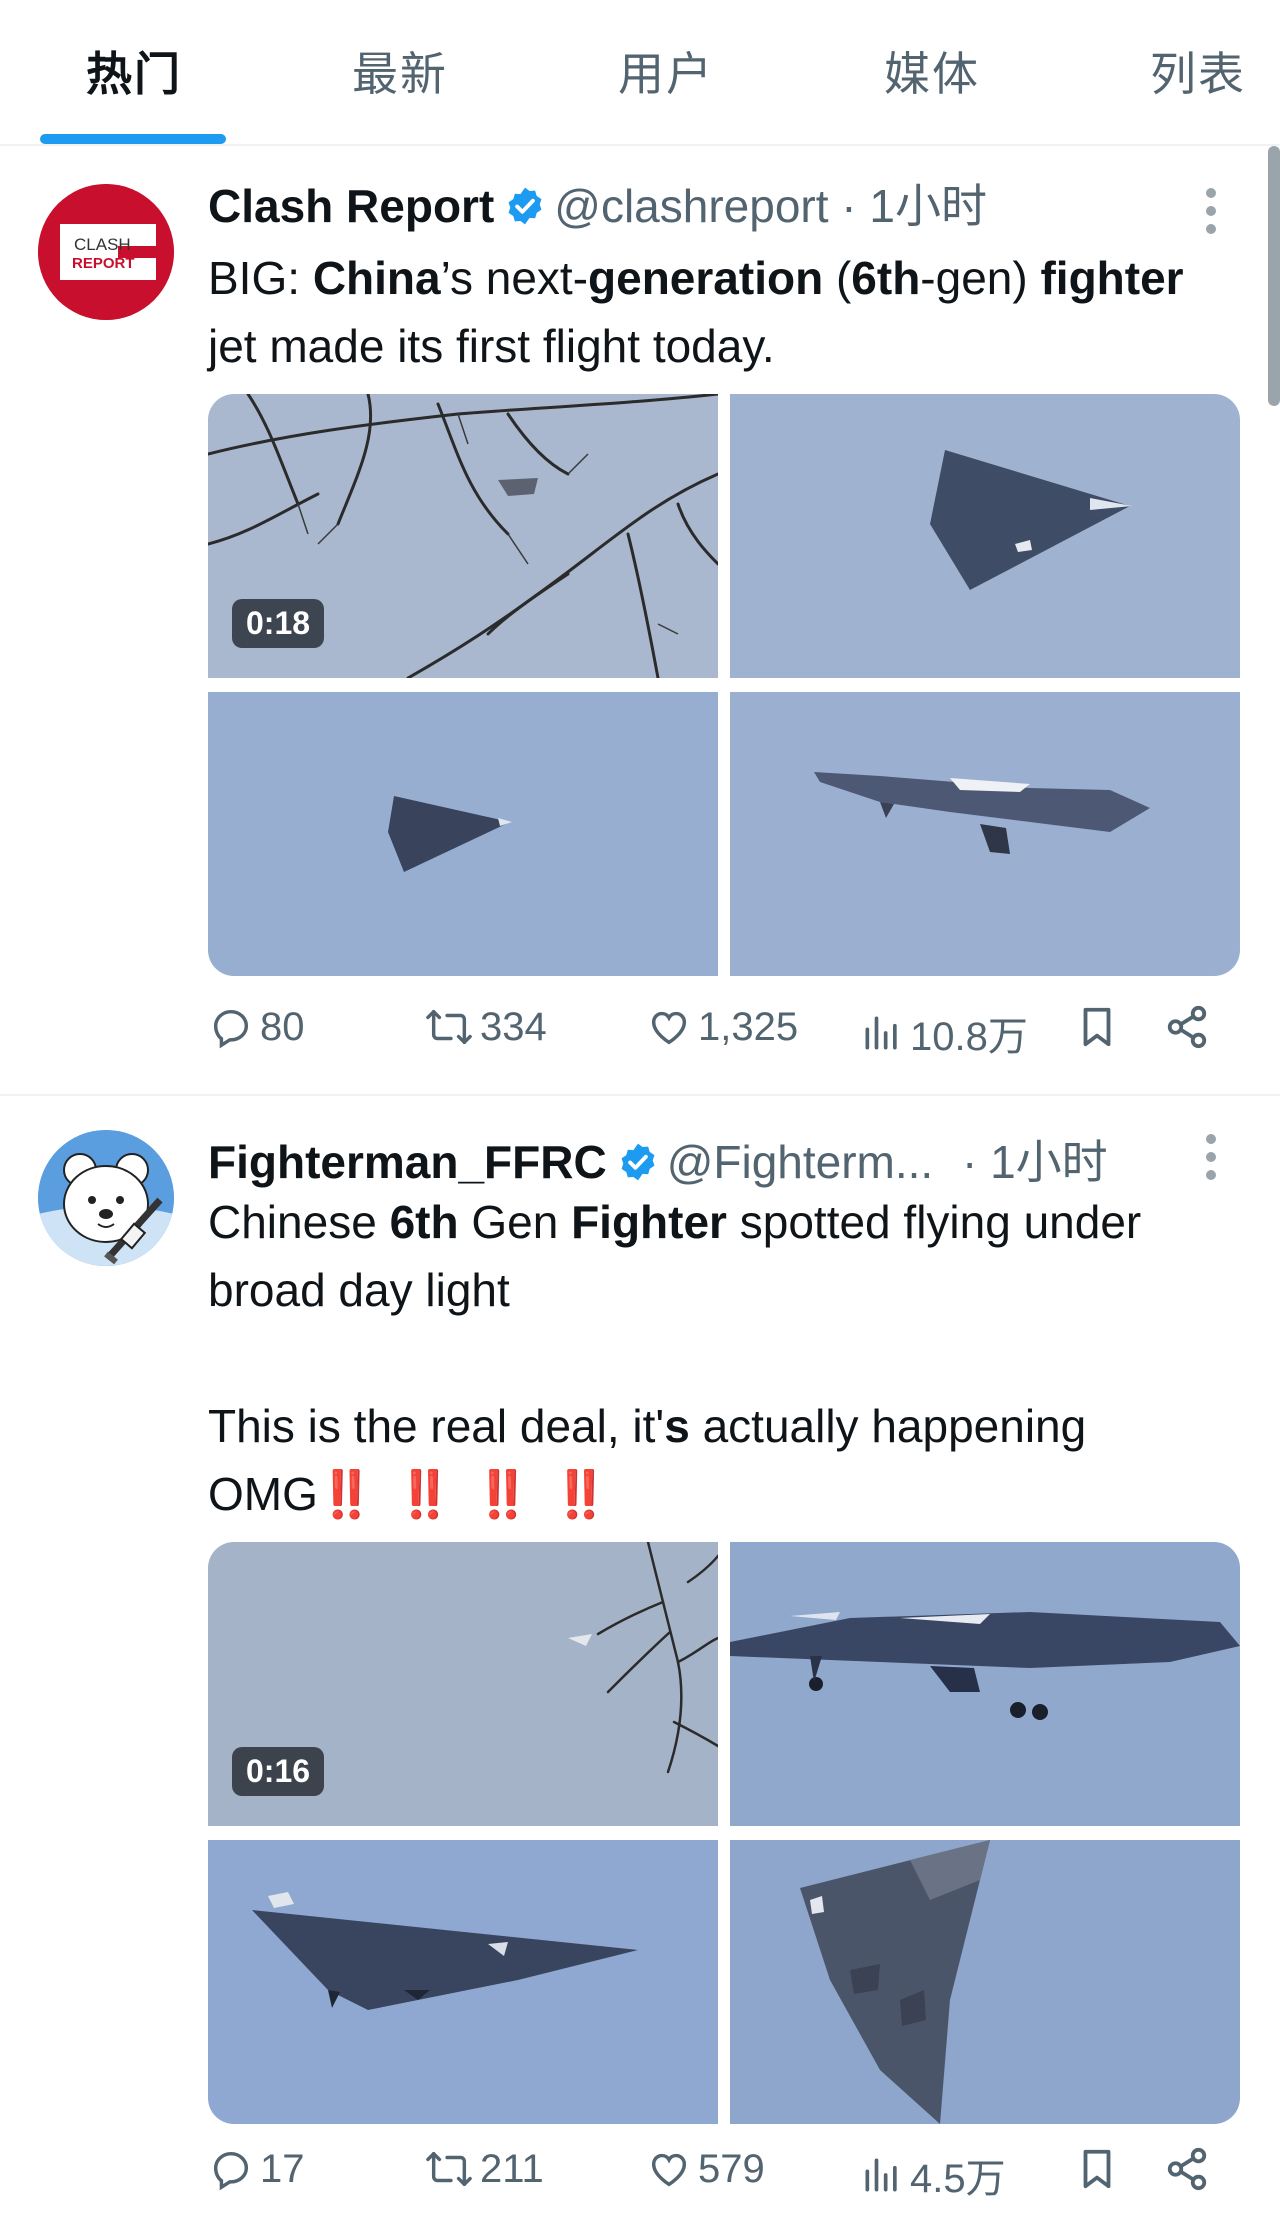 The image size is (1280, 2228). I want to click on tab-users: 用户, so click(666, 71).